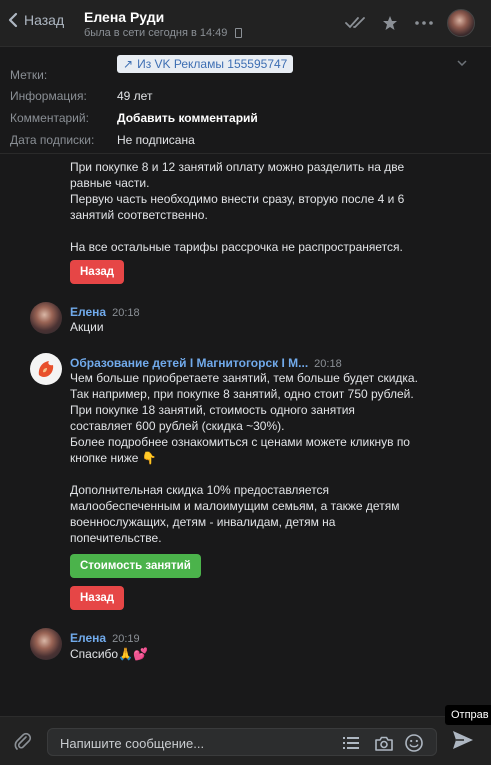 The width and height of the screenshot is (491, 765). I want to click on message-line: равные части., so click(110, 183).